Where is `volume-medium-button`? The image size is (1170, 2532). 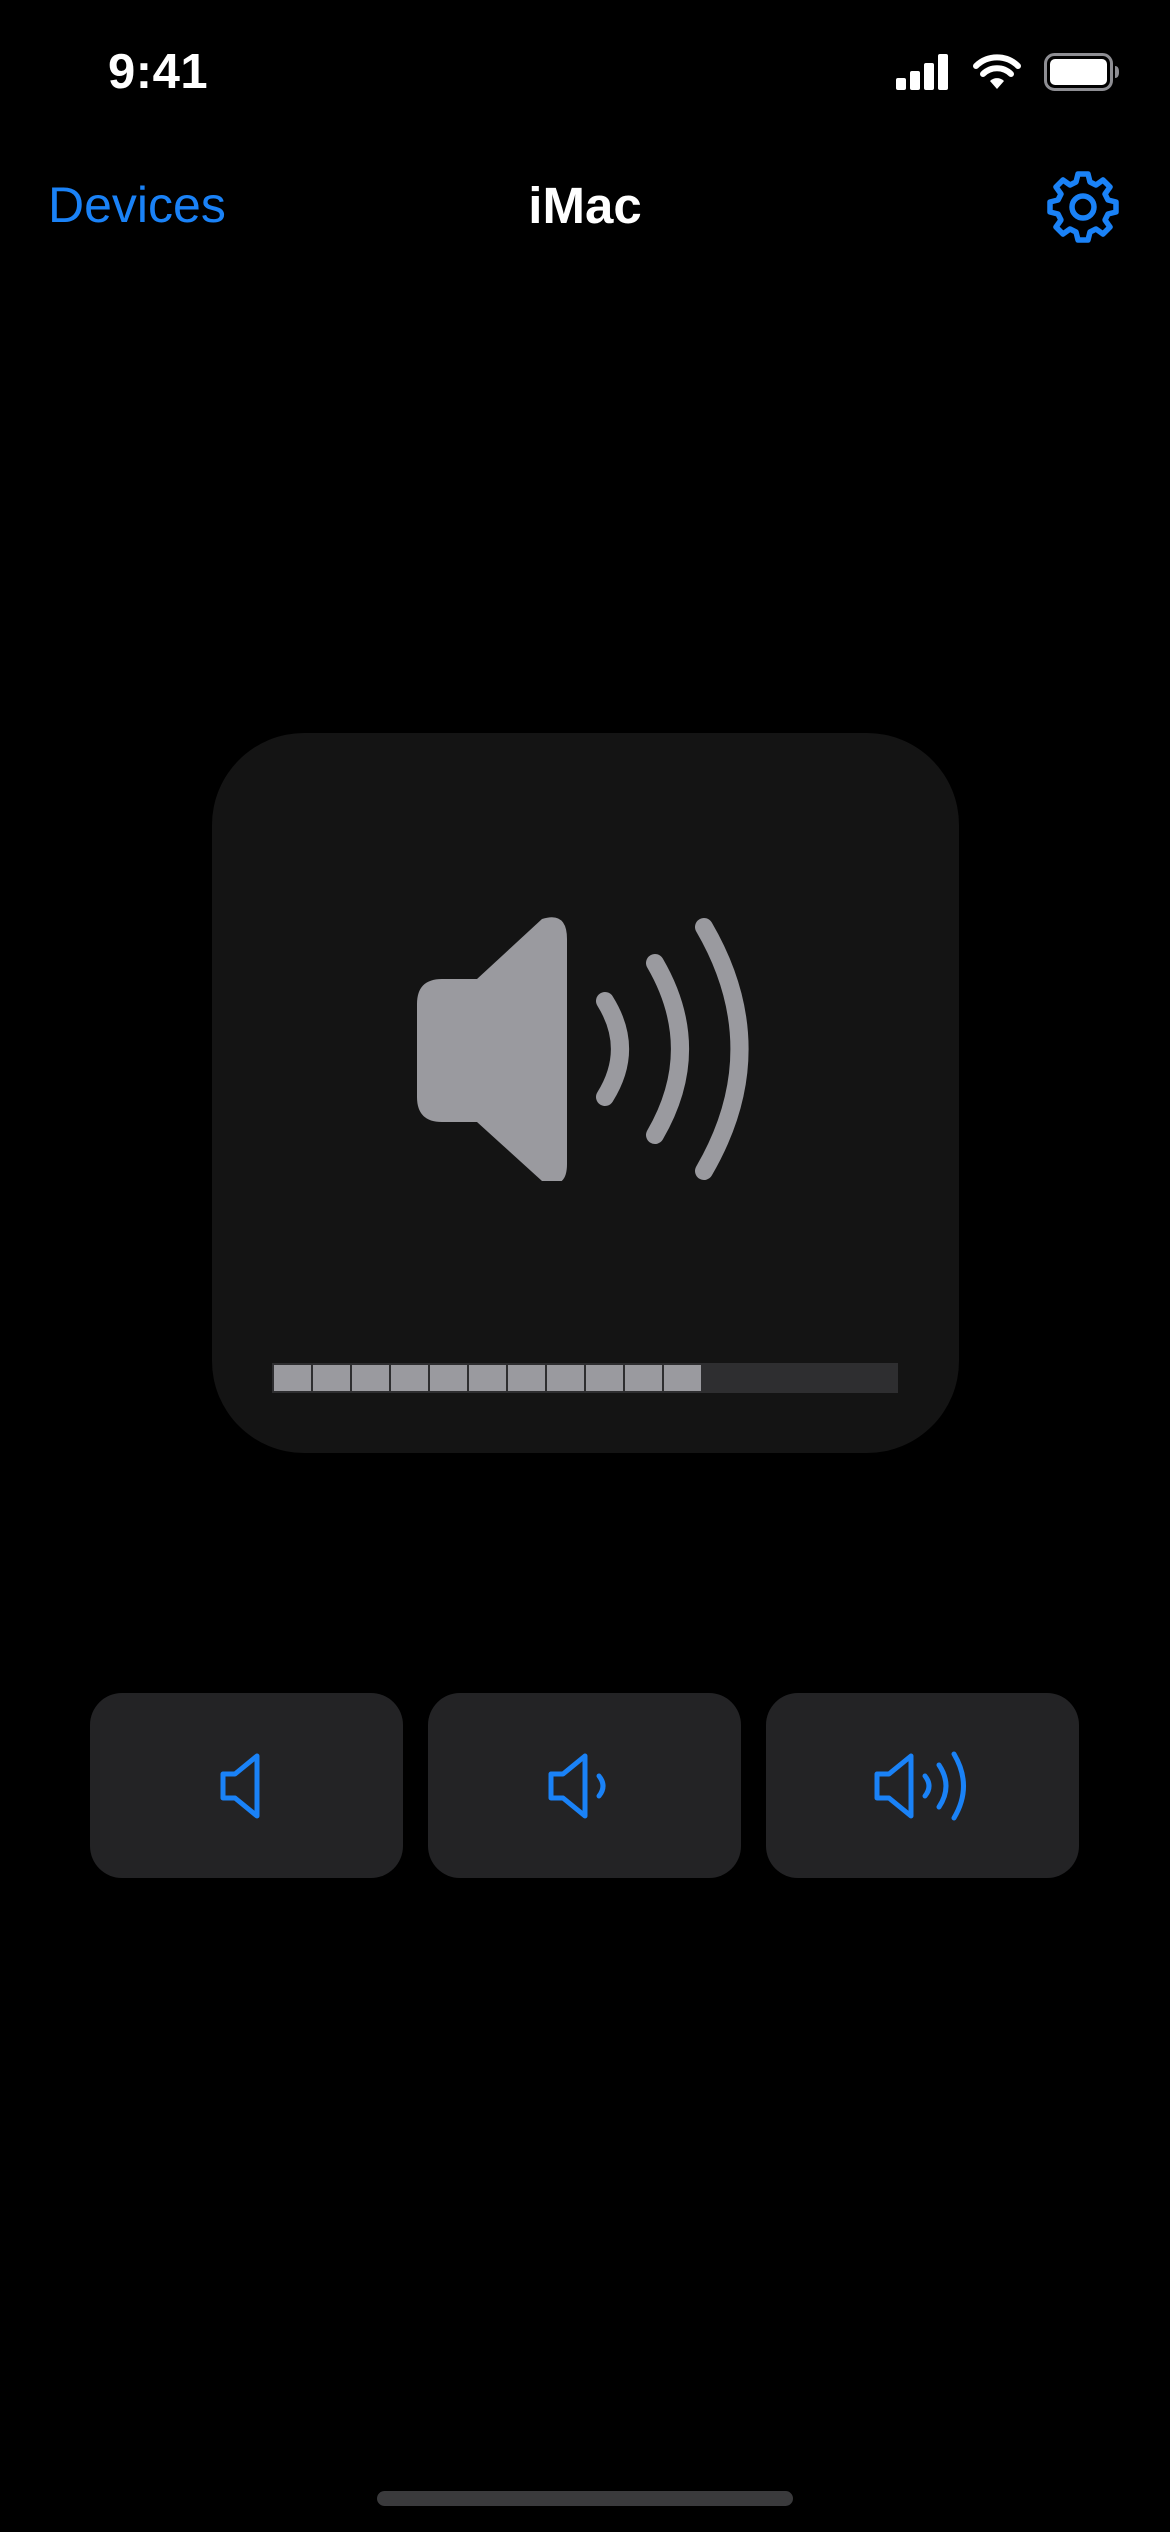 volume-medium-button is located at coordinates (584, 1785).